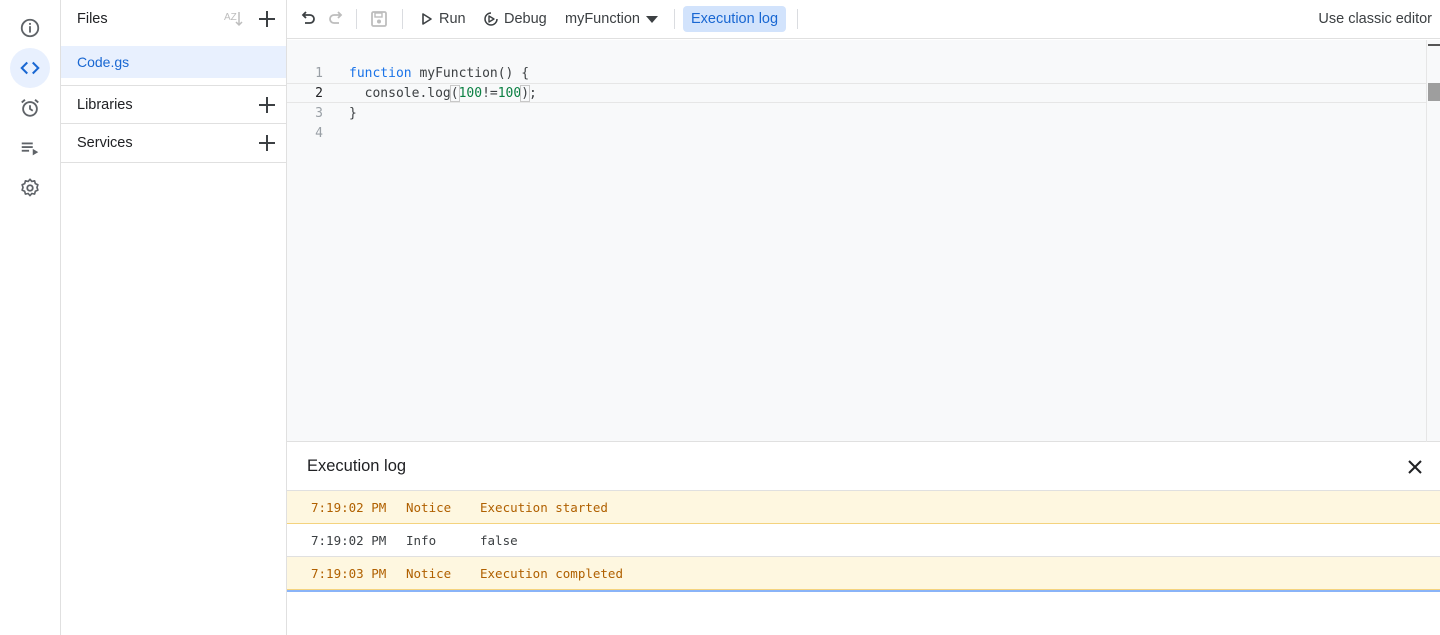  I want to click on sort-az-icon: AZ, so click(233, 19).